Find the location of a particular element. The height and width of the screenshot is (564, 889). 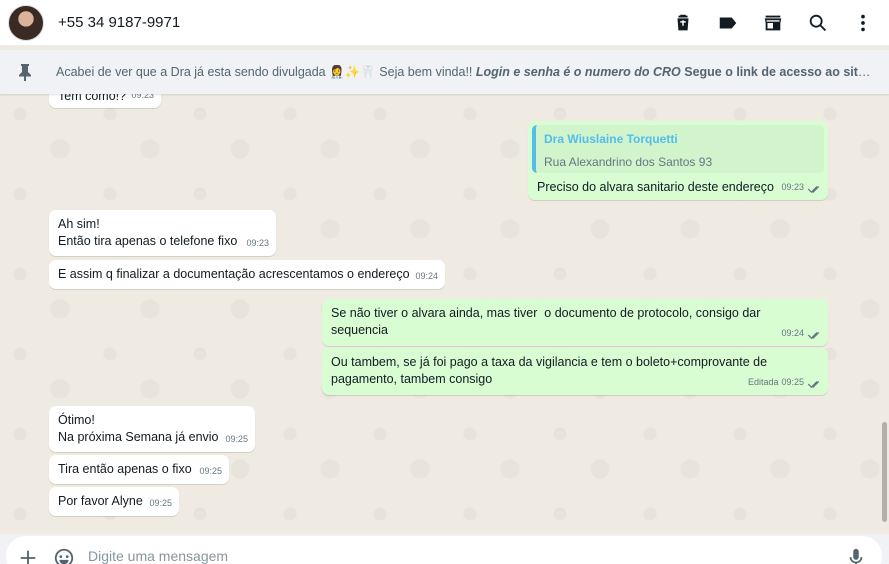

message-text: Ótimo! Na próxima Semana já envio is located at coordinates (138, 428).